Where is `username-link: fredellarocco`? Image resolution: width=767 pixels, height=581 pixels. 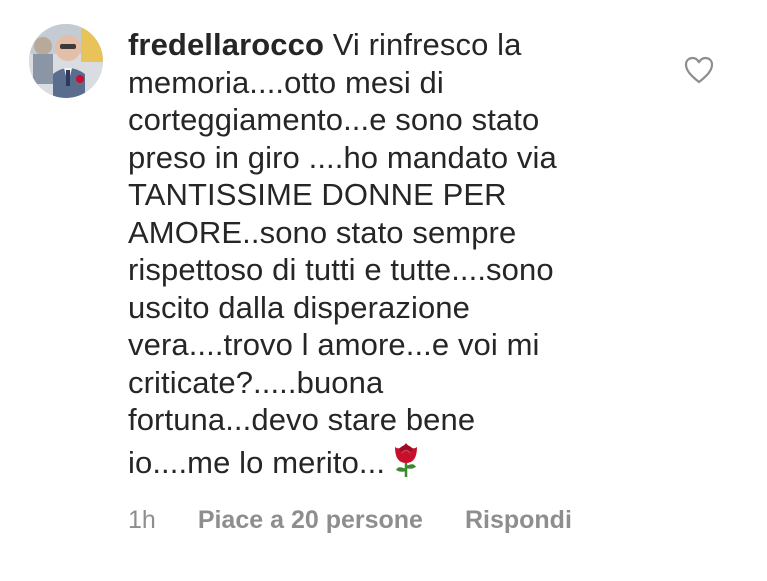 username-link: fredellarocco is located at coordinates (226, 44).